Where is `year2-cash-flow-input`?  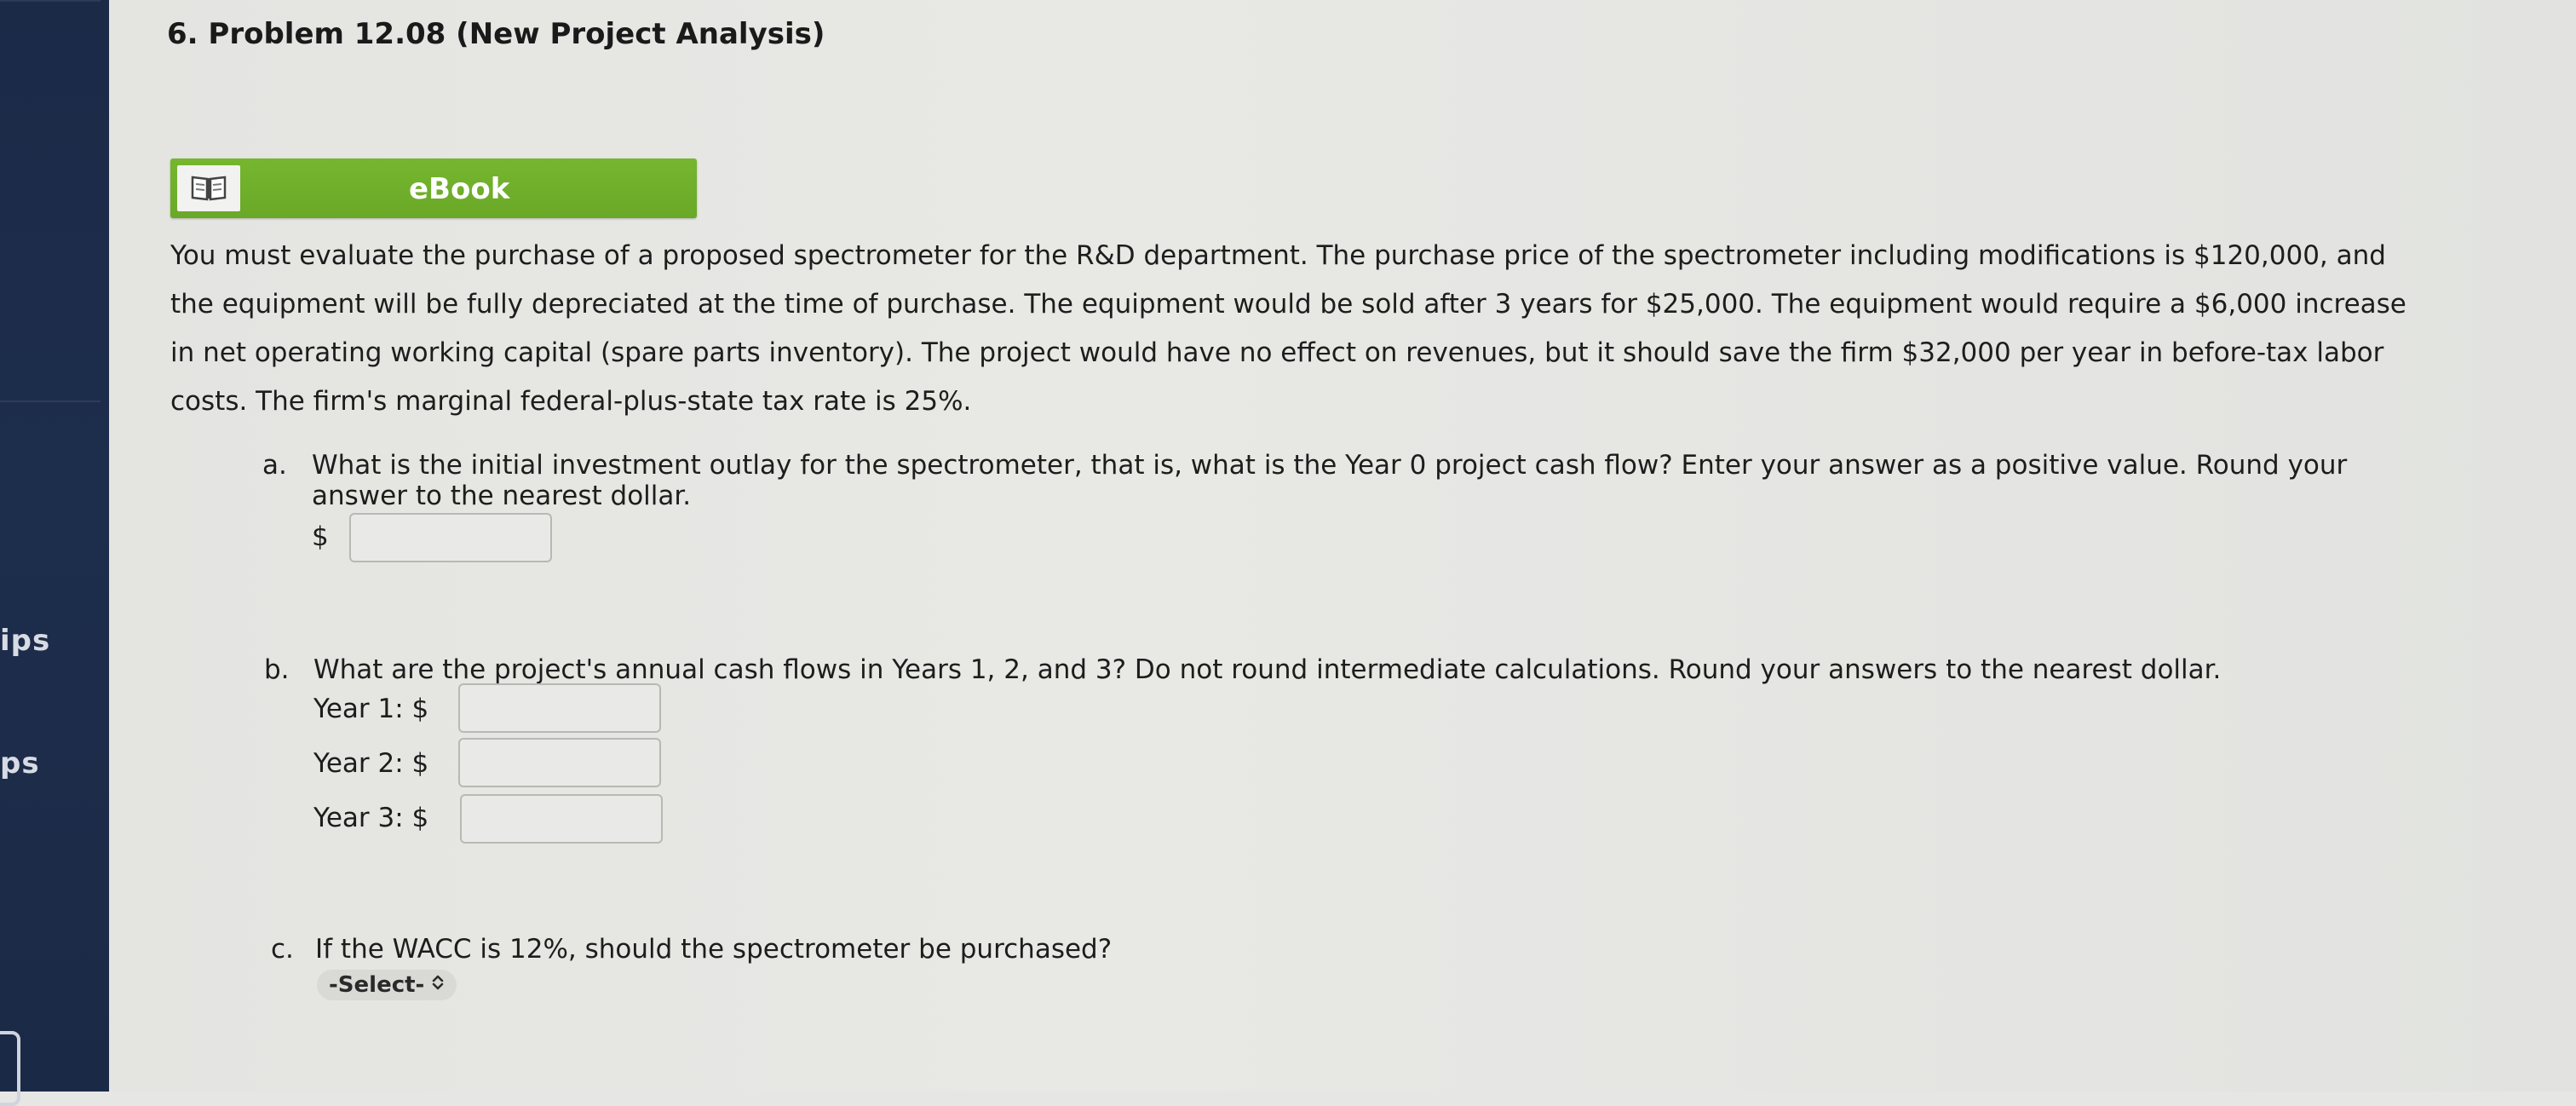
year2-cash-flow-input is located at coordinates (559, 762).